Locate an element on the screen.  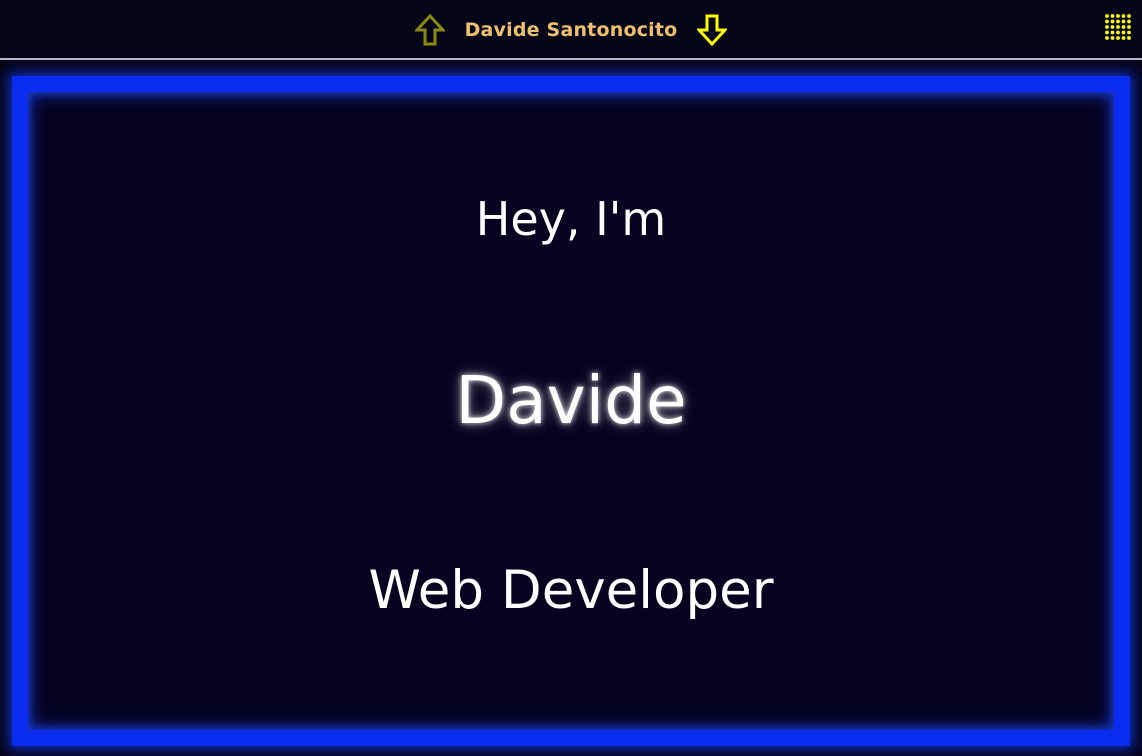
top-navigation-bar: Davide Santonocito is located at coordinates (571, 30).